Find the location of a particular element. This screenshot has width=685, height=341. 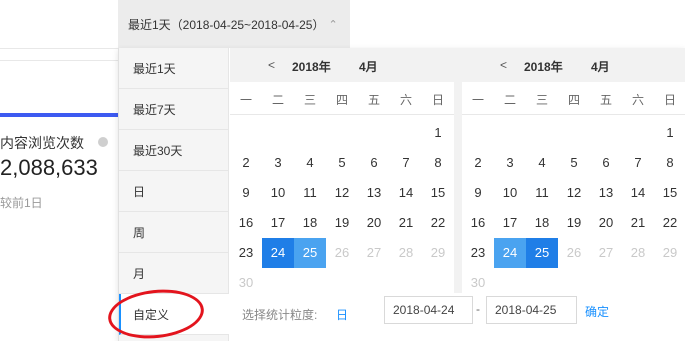

date-range-trigger: 最近1天（2018-04-25~2018-04-25） ⌃ is located at coordinates (234, 24).